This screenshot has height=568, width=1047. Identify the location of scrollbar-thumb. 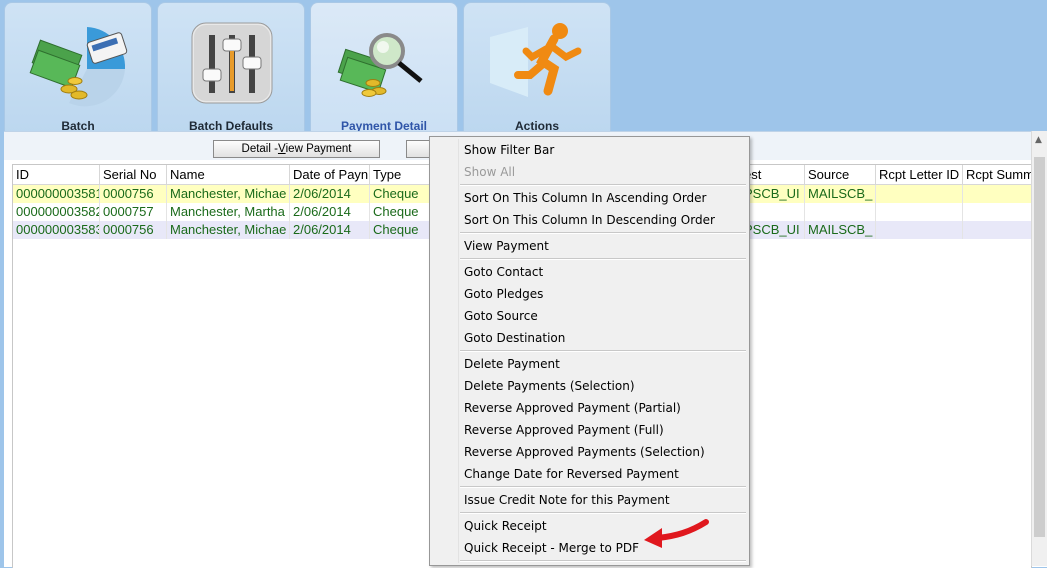
(1039, 347).